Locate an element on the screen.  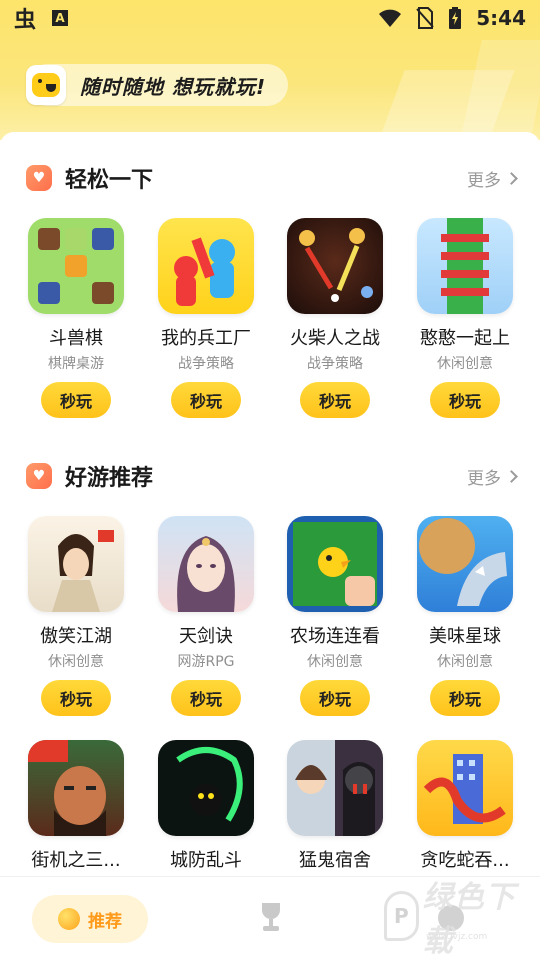
slogan-text: 随时随地 想玩就玩! is located at coordinates (173, 86).